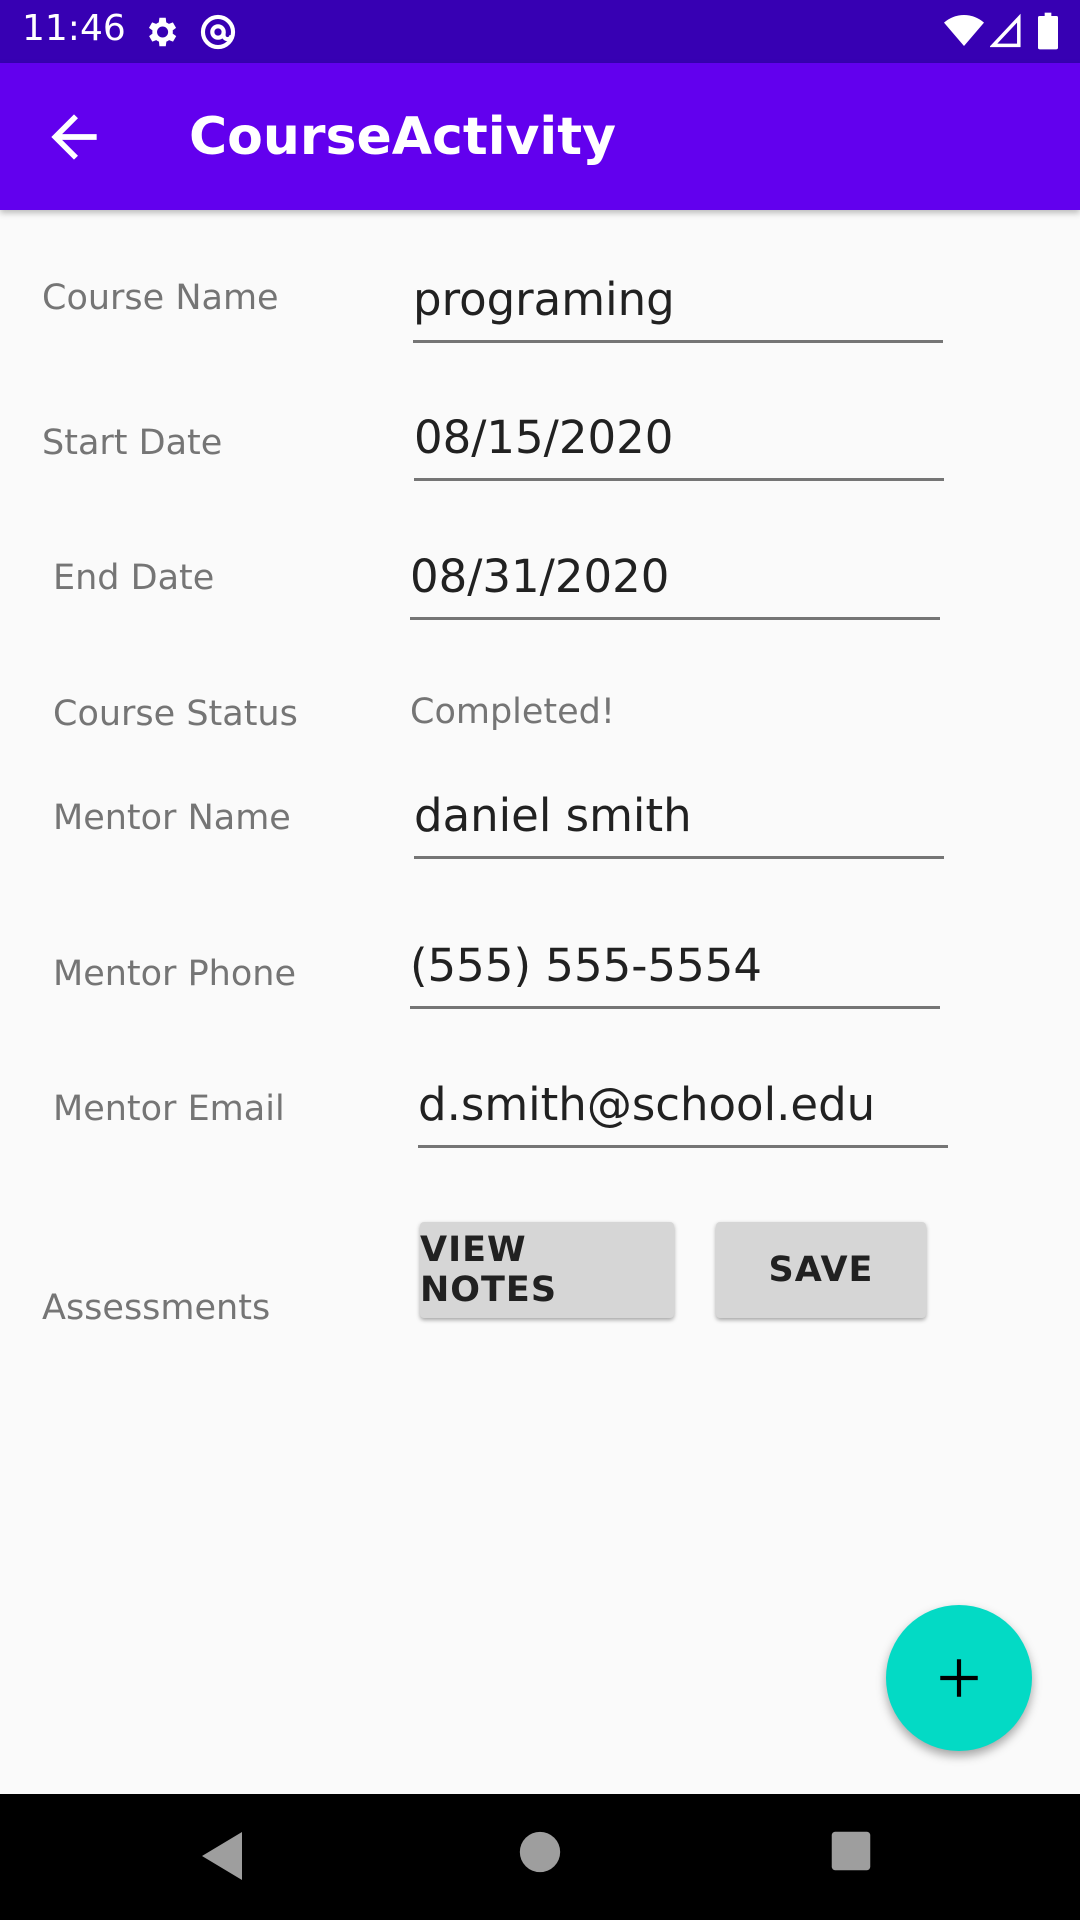 Image resolution: width=1080 pixels, height=1920 pixels. I want to click on page-title: CourseActivity, so click(402, 137).